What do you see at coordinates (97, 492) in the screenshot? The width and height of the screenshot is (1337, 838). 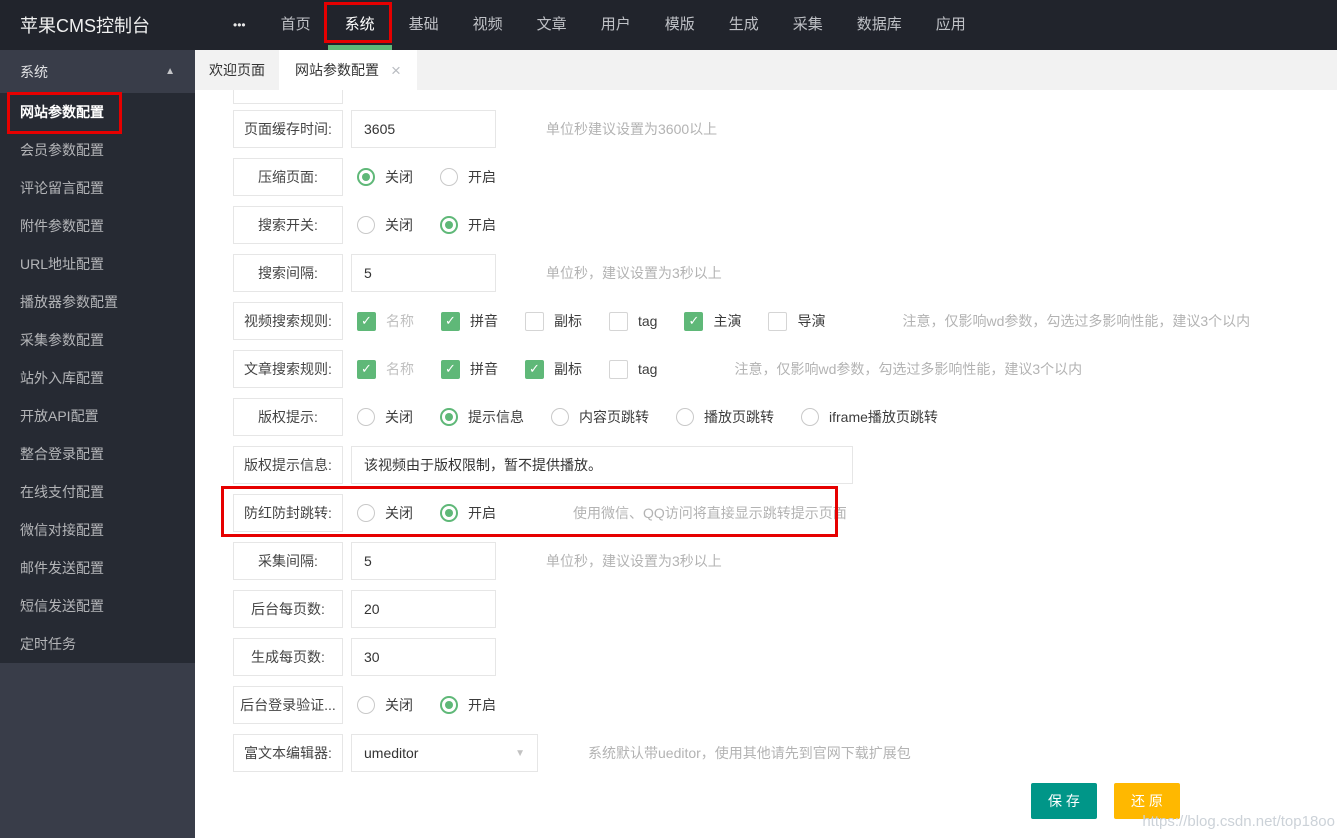 I see `sidebar-item: 在线支付配置` at bounding box center [97, 492].